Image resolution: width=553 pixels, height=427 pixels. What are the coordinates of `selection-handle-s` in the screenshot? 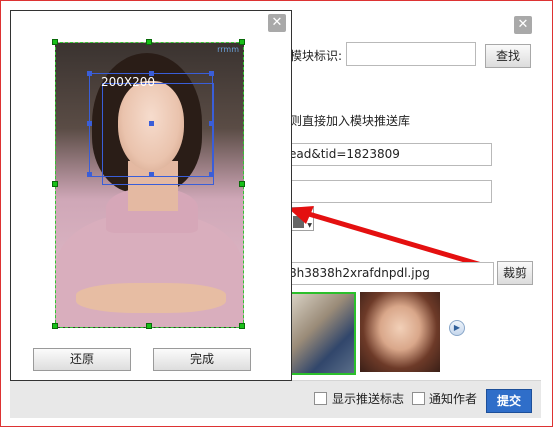 It's located at (151, 174).